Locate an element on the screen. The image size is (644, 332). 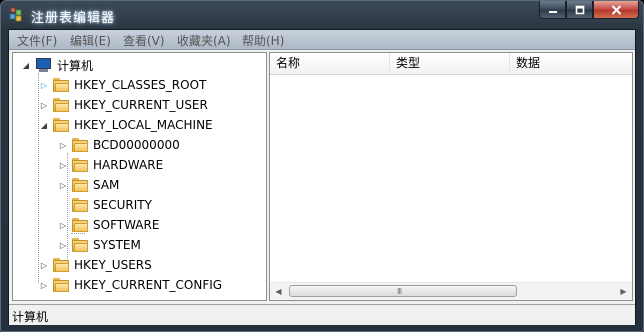
title-bar: 注册表编辑器 is located at coordinates (322, 15).